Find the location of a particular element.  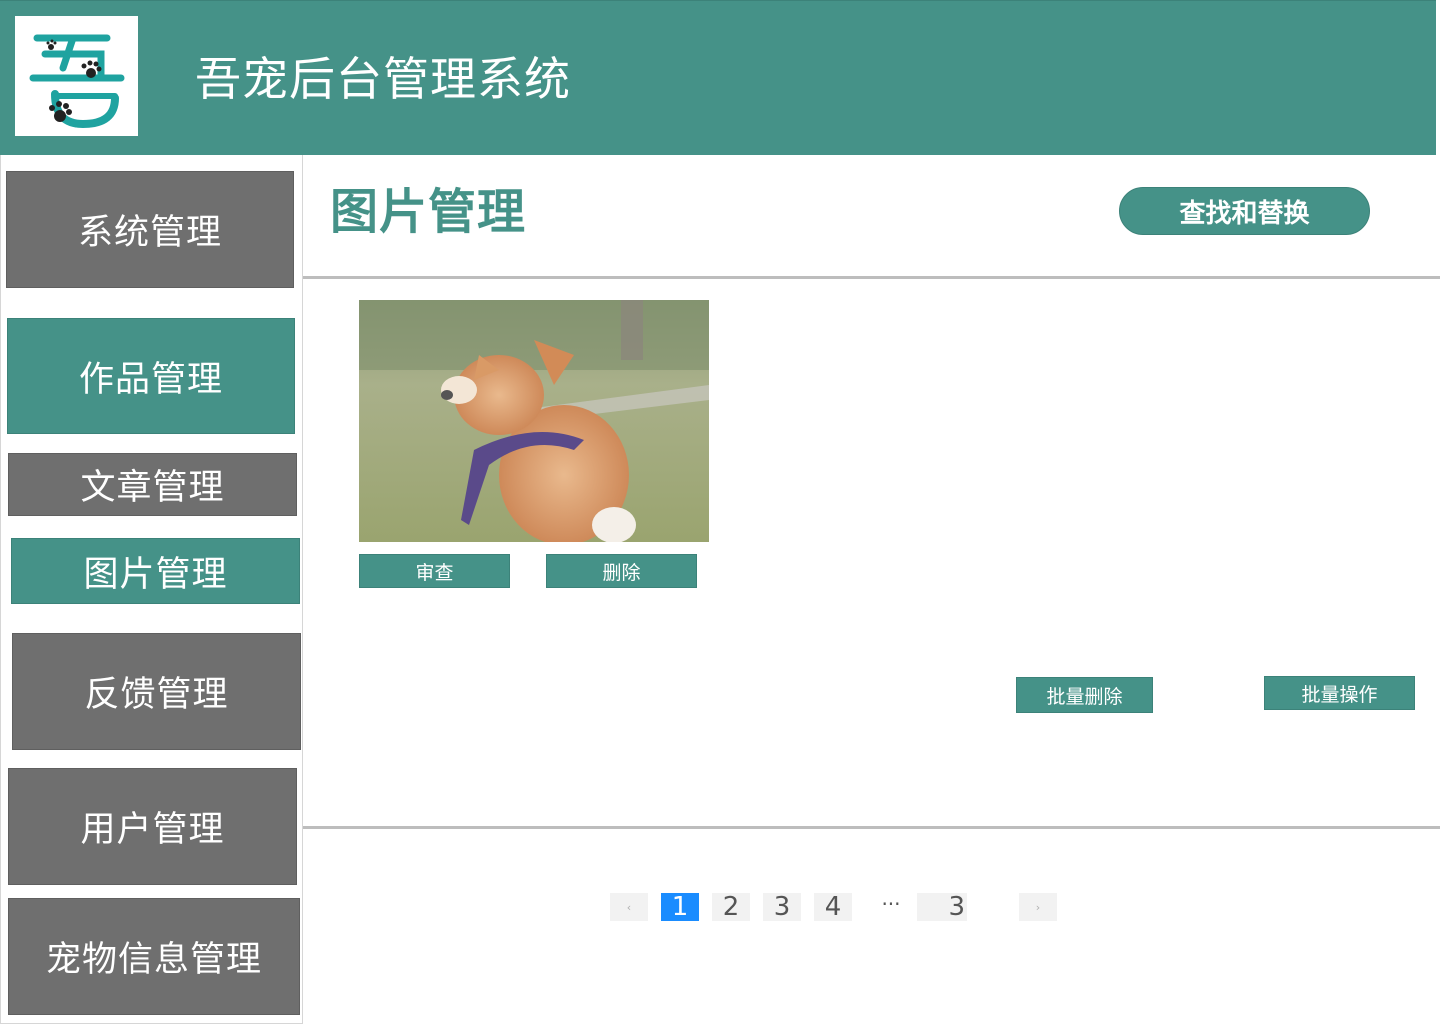

sidebar-item-pet-info: 宠物信息管理 is located at coordinates (154, 956).